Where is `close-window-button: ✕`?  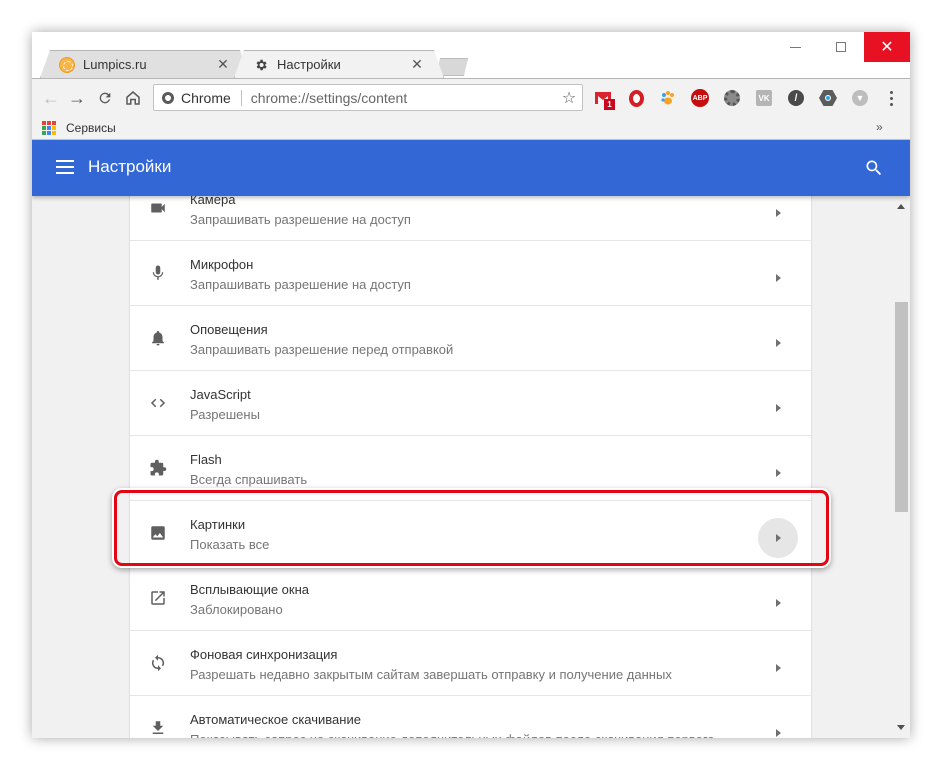 close-window-button: ✕ is located at coordinates (887, 47).